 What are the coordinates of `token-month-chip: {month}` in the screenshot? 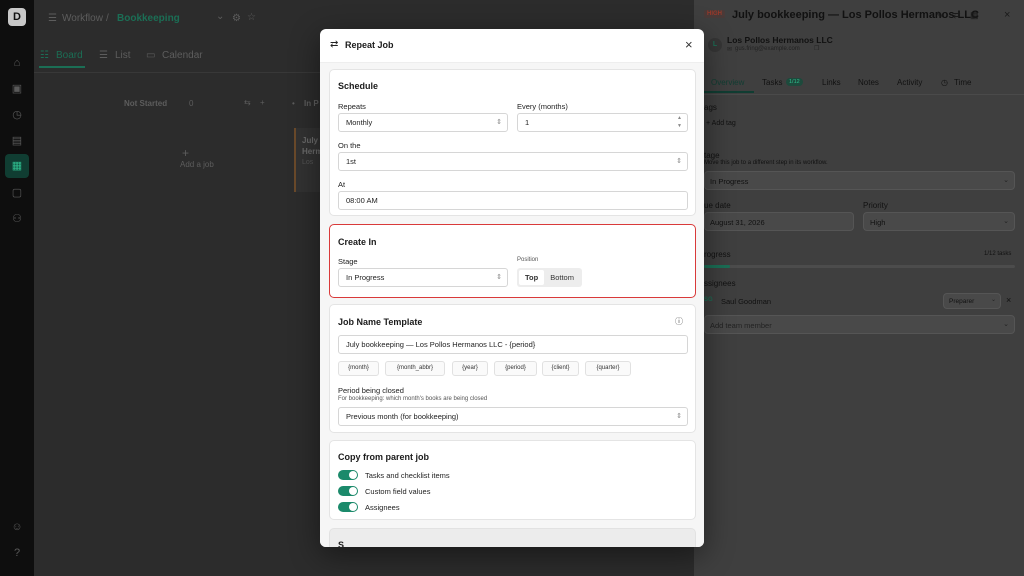 It's located at (358, 368).